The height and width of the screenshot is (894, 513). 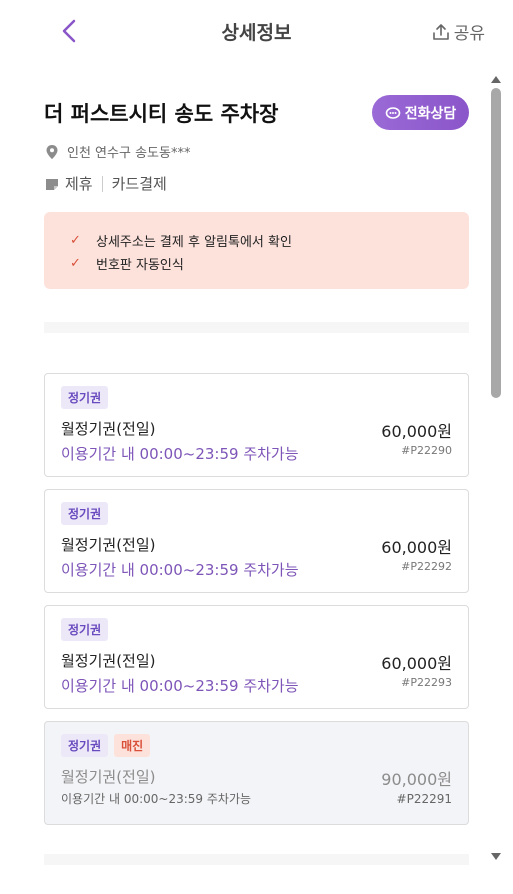 I want to click on ticket-badges: 정기권 매진, so click(x=106, y=745).